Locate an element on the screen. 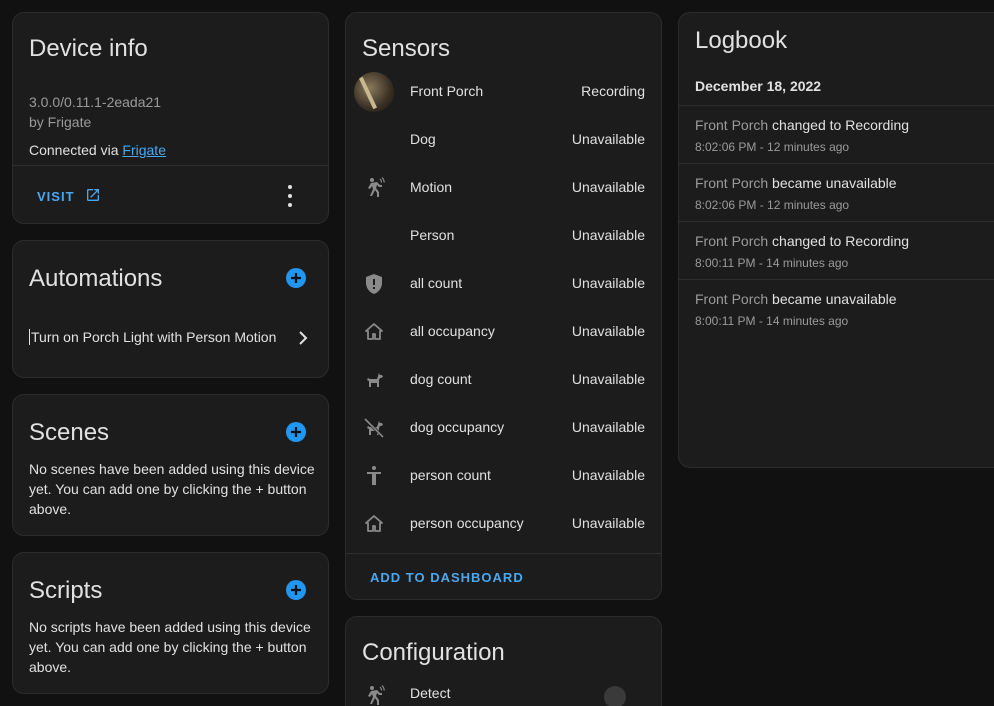 This screenshot has height=706, width=994. connected-via-label: Connected via is located at coordinates (76, 150).